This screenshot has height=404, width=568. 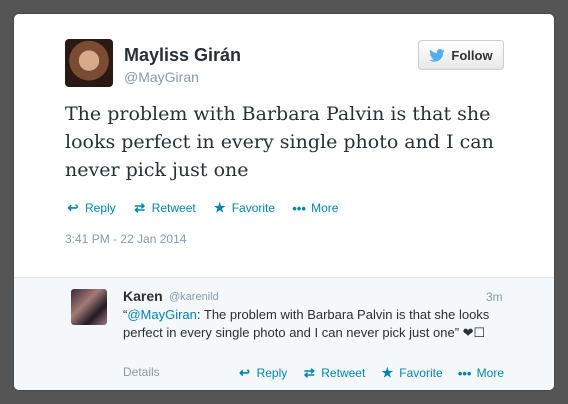 I want to click on reply-author-name: Karen, so click(x=143, y=296).